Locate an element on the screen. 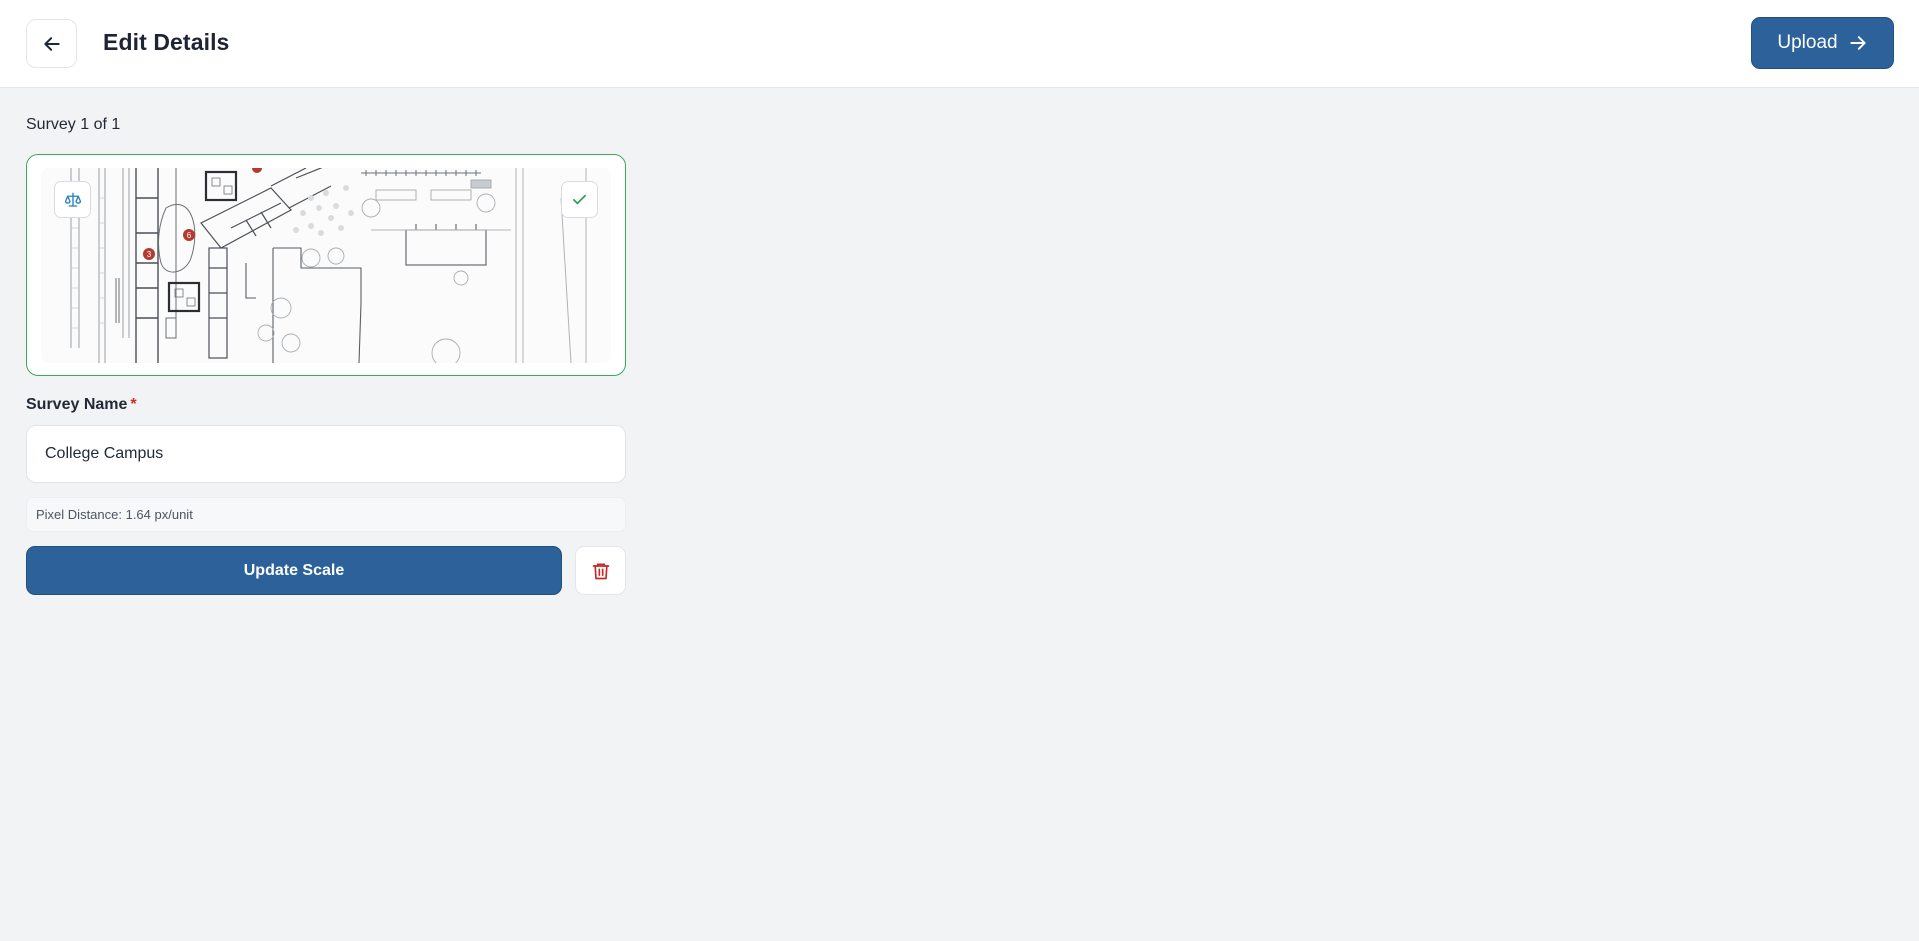 The image size is (1919, 941). arrow-left-icon is located at coordinates (51, 43).